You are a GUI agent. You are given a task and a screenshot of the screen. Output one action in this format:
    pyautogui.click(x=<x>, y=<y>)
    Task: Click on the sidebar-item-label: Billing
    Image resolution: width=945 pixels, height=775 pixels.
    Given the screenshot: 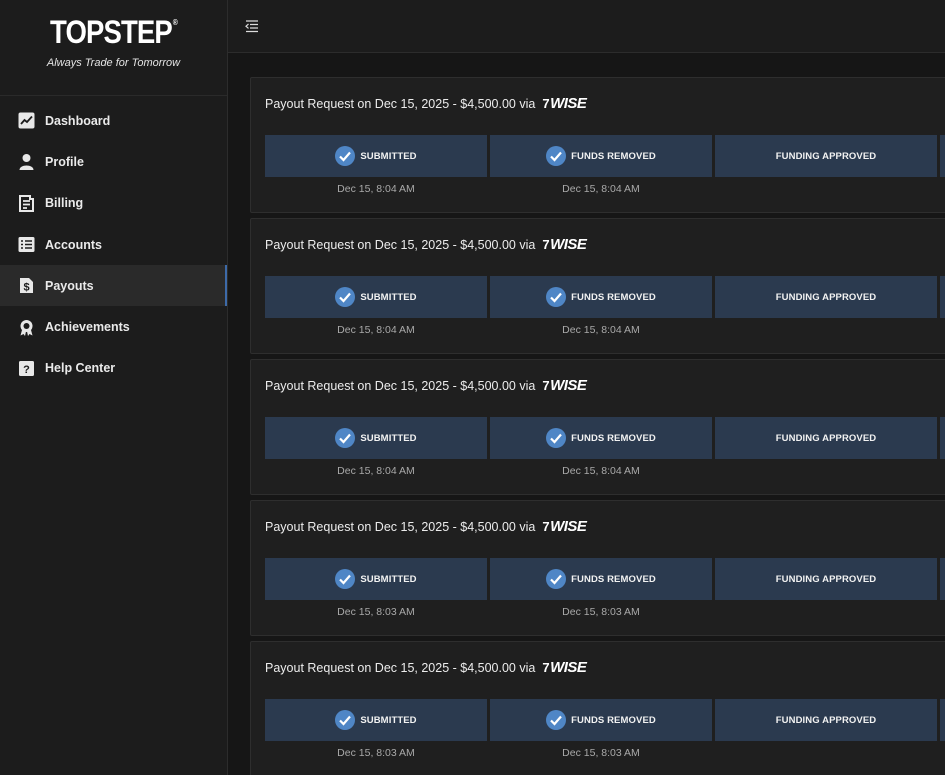 What is the action you would take?
    pyautogui.click(x=64, y=203)
    